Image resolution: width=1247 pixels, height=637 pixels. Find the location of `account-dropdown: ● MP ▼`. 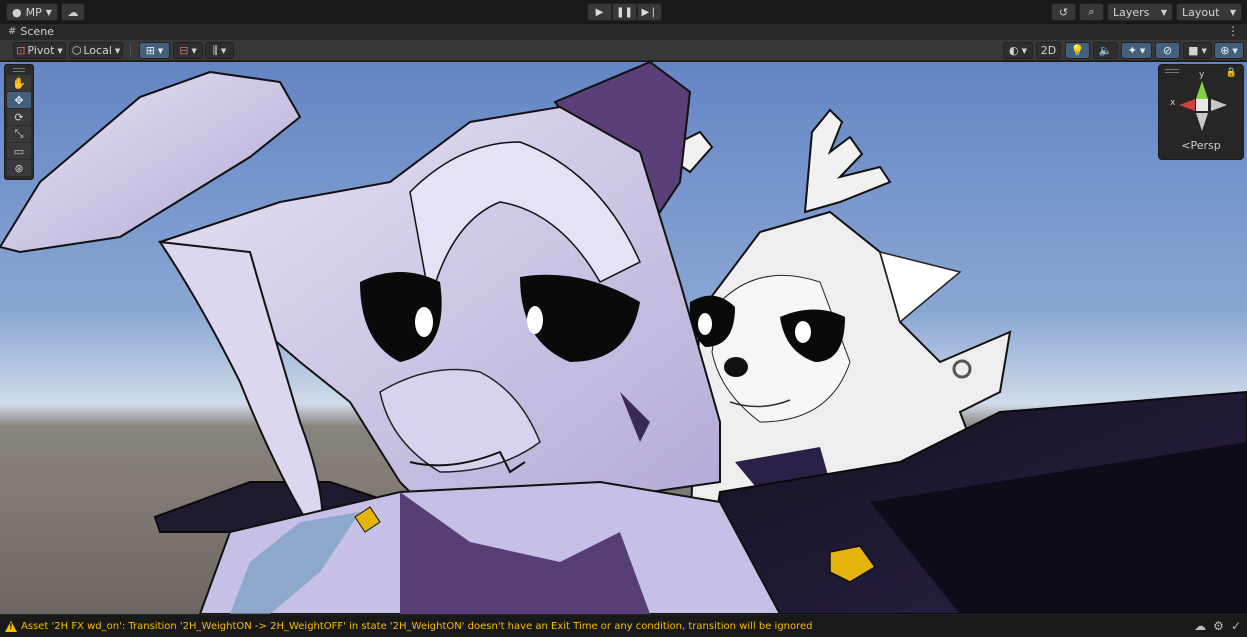

account-dropdown: ● MP ▼ is located at coordinates (32, 12).